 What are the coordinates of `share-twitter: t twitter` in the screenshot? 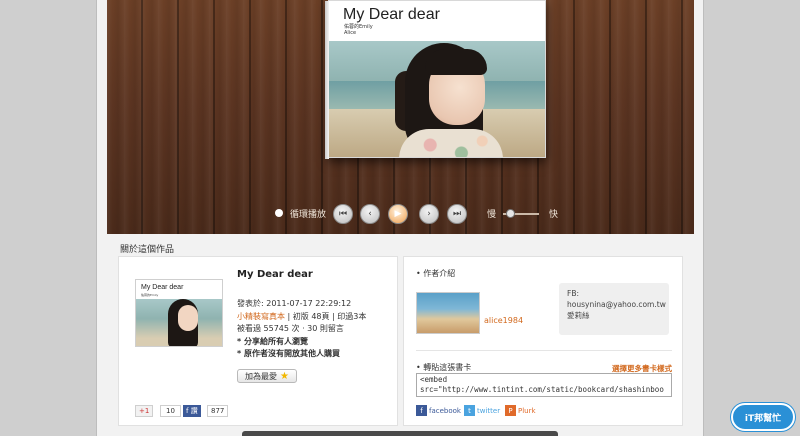 It's located at (482, 410).